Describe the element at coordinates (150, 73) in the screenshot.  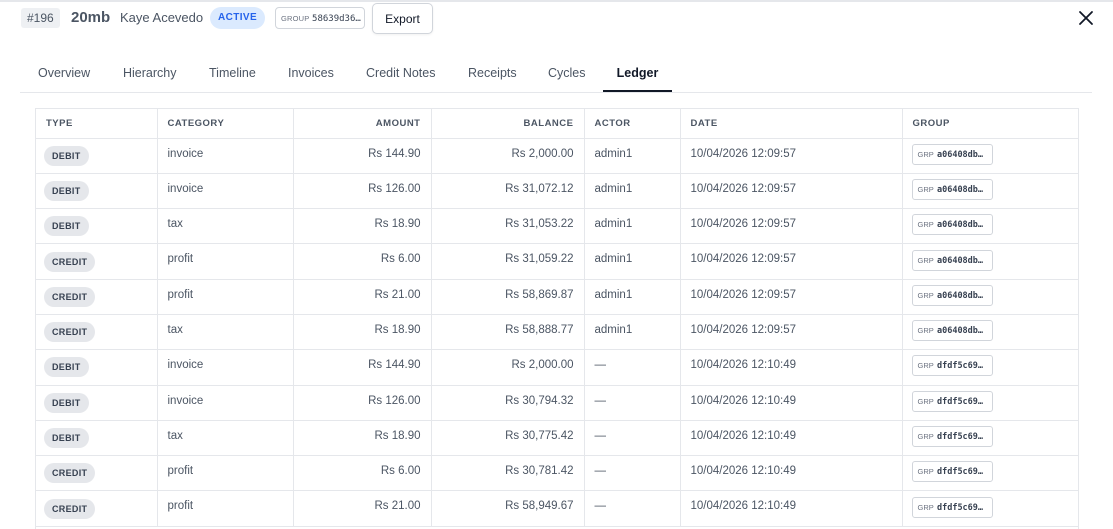
I see `tab-hierarchy: Hierarchy` at that location.